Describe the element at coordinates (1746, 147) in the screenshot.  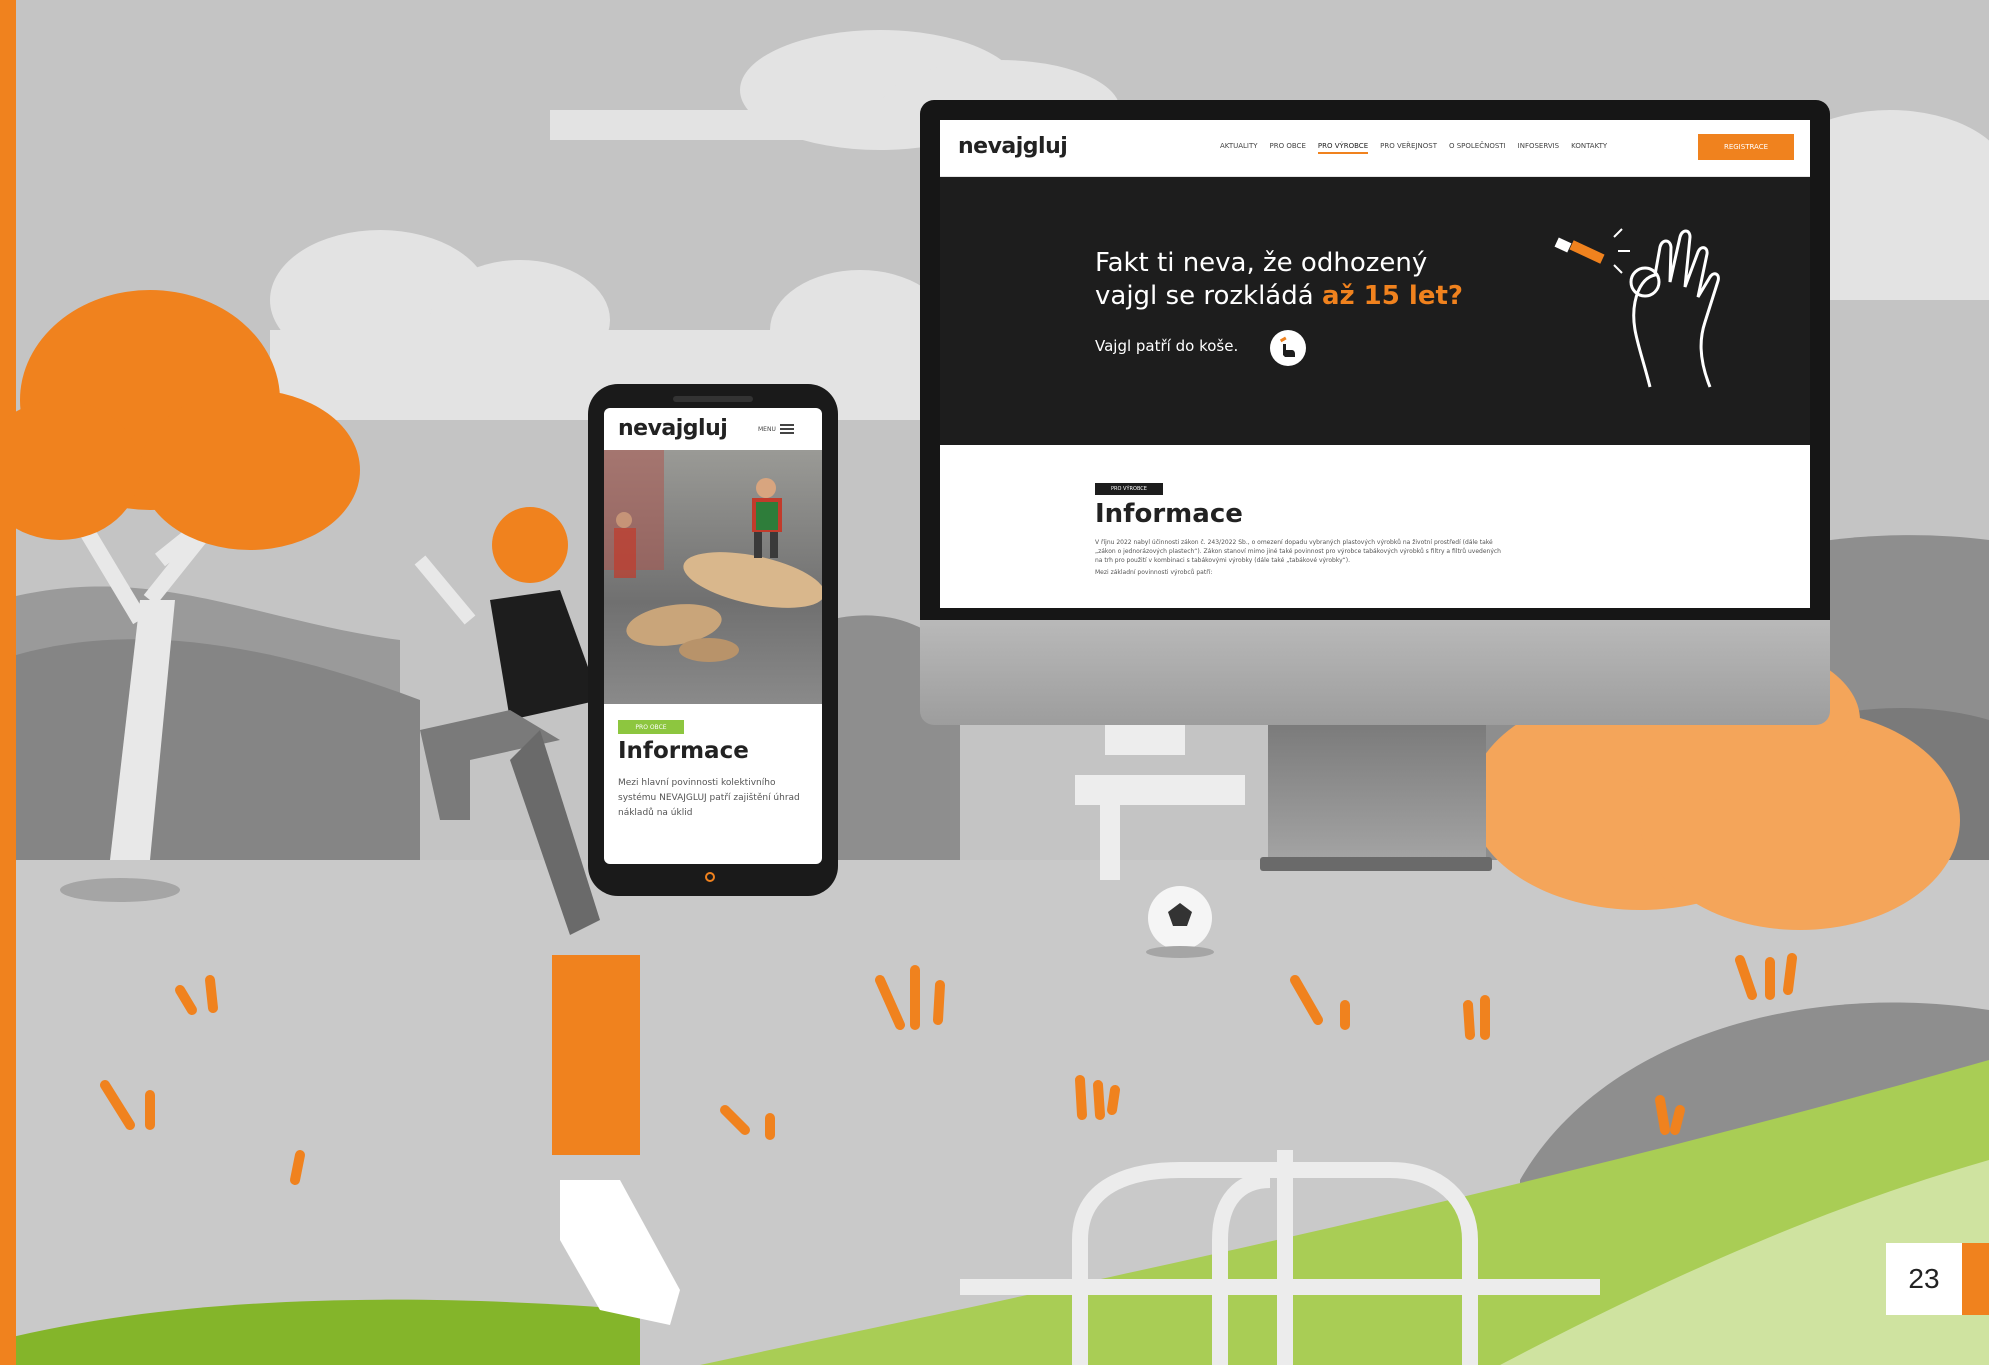
I see `registration-button: REGISTRACE` at that location.